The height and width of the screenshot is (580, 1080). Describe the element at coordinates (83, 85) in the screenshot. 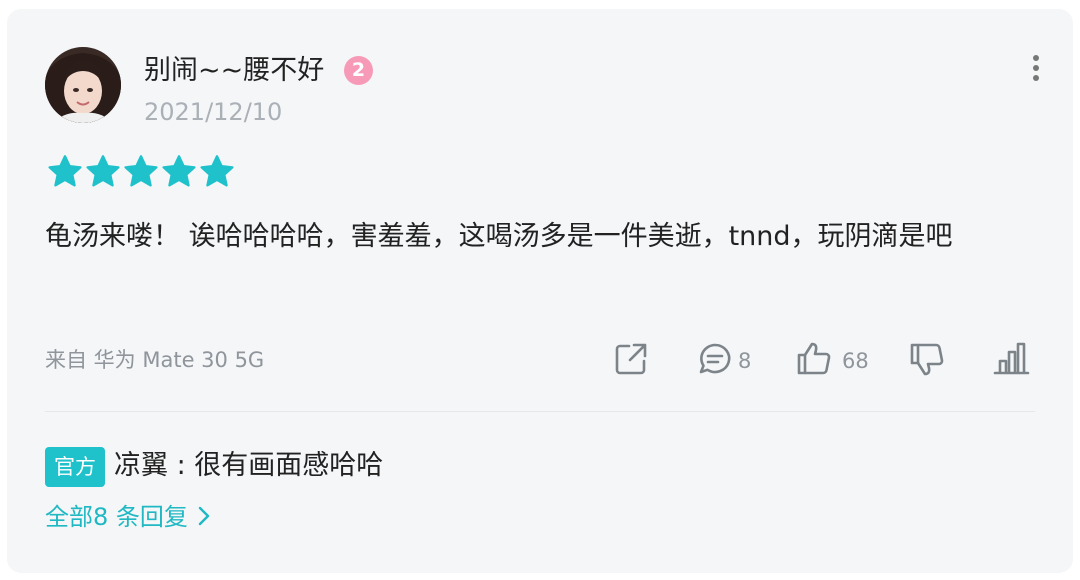

I see `avatar` at that location.